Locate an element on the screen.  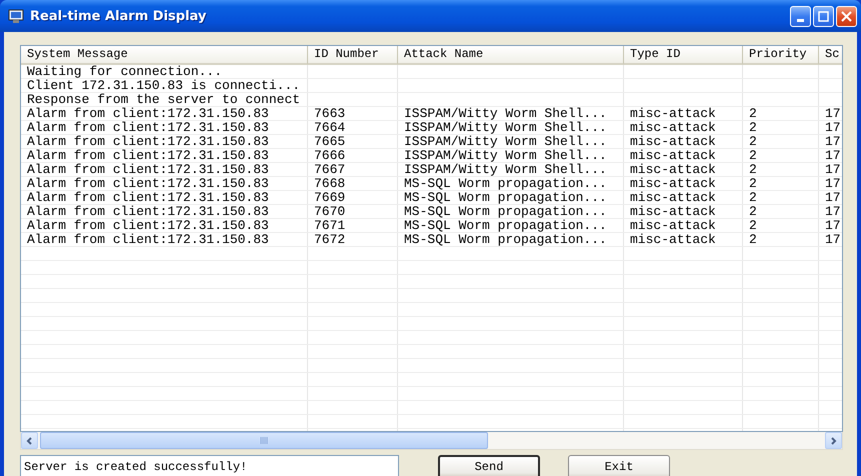
table-cell-text: 7670 is located at coordinates (329, 212).